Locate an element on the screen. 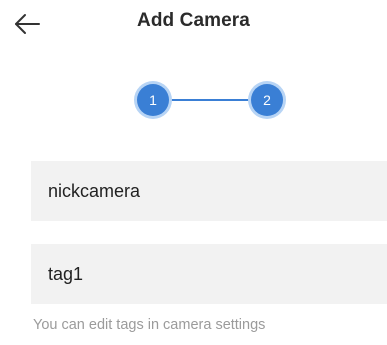 This screenshot has height=345, width=387. step-indicator: 1 2 is located at coordinates (212, 100).